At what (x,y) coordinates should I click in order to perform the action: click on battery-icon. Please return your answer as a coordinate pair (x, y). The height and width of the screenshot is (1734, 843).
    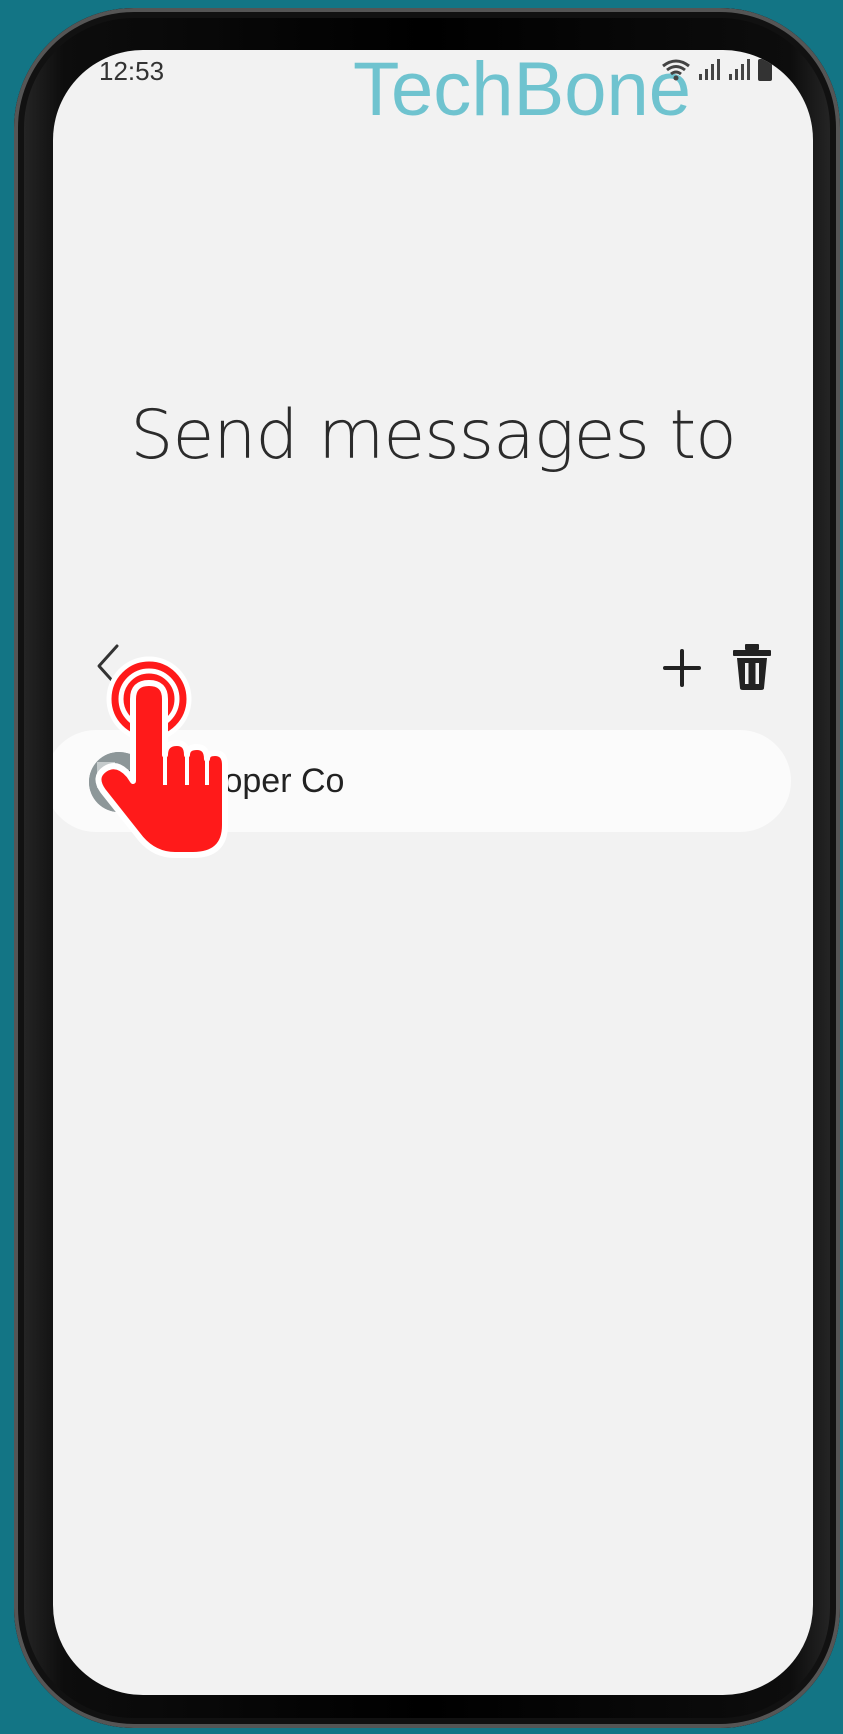
    Looking at the image, I should click on (765, 68).